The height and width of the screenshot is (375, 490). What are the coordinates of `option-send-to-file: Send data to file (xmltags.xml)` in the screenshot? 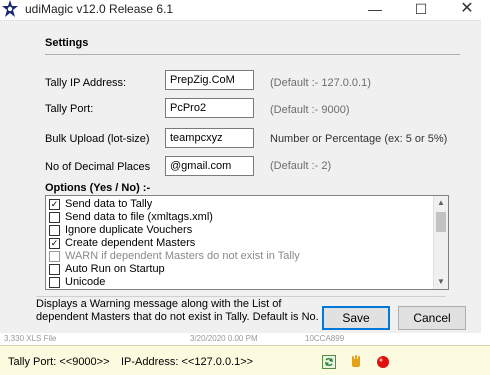 It's located at (239, 217).